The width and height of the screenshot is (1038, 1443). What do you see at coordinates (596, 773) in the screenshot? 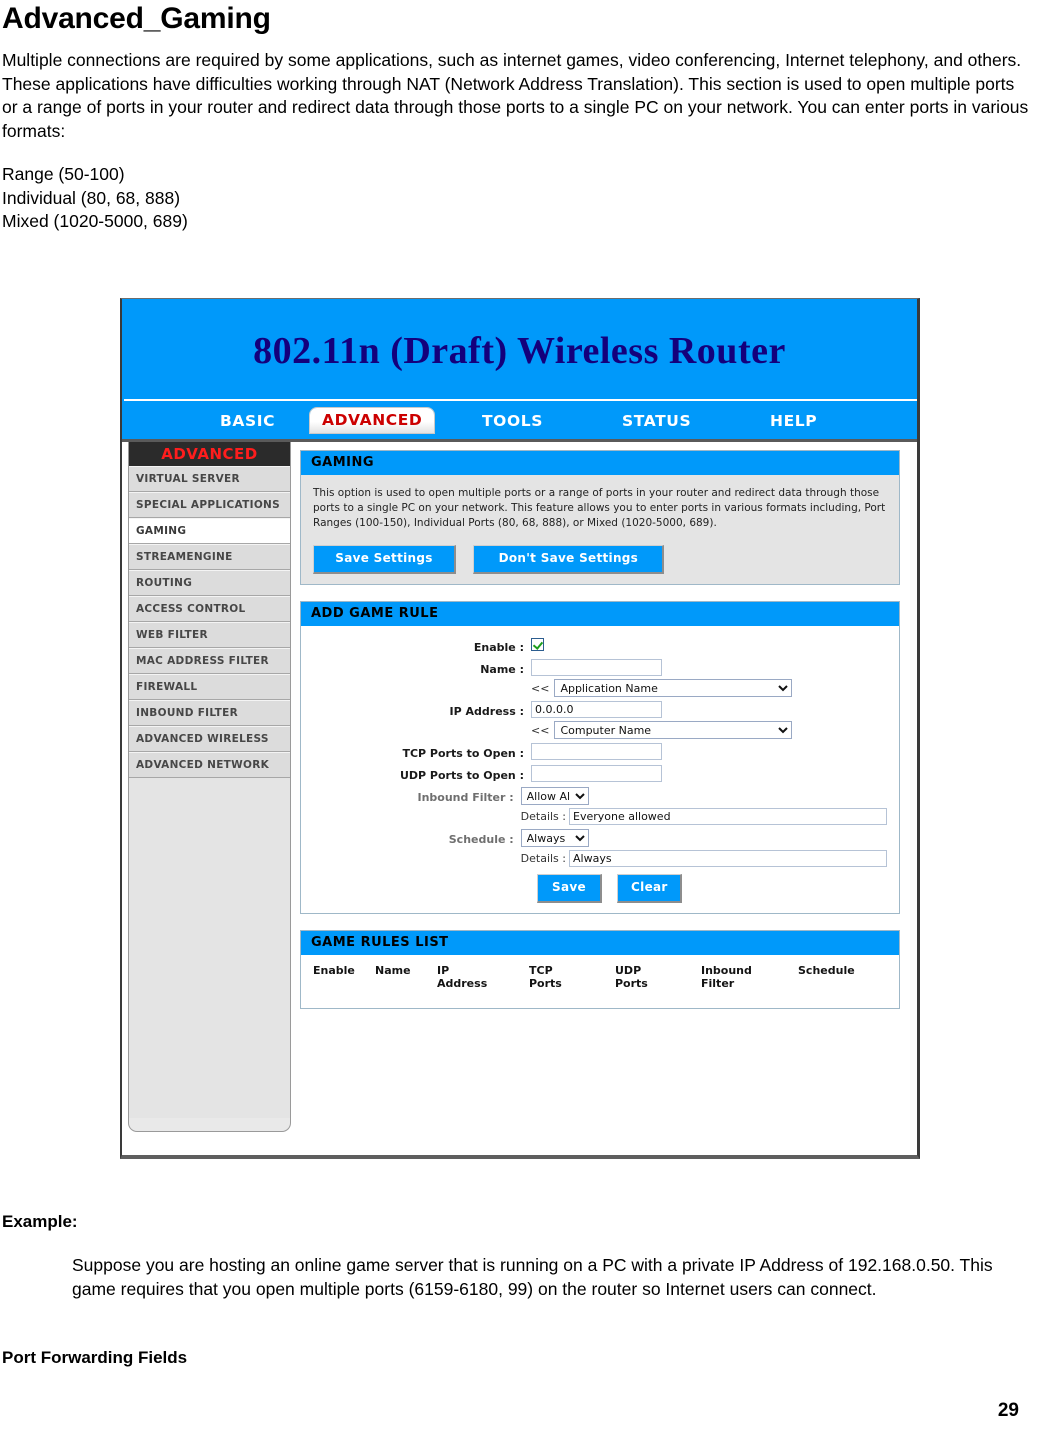
I see `udp-ports-input` at bounding box center [596, 773].